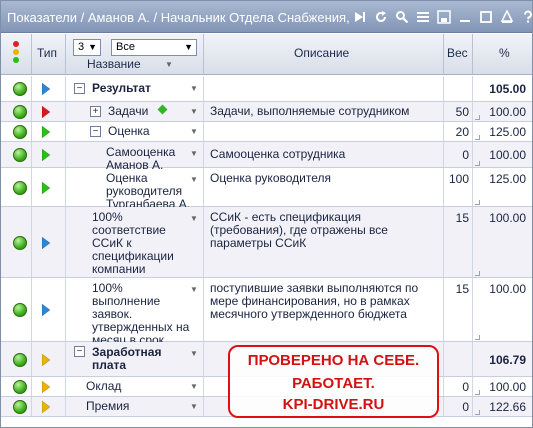  I want to click on type-green-arrow-icon, so click(46, 155).